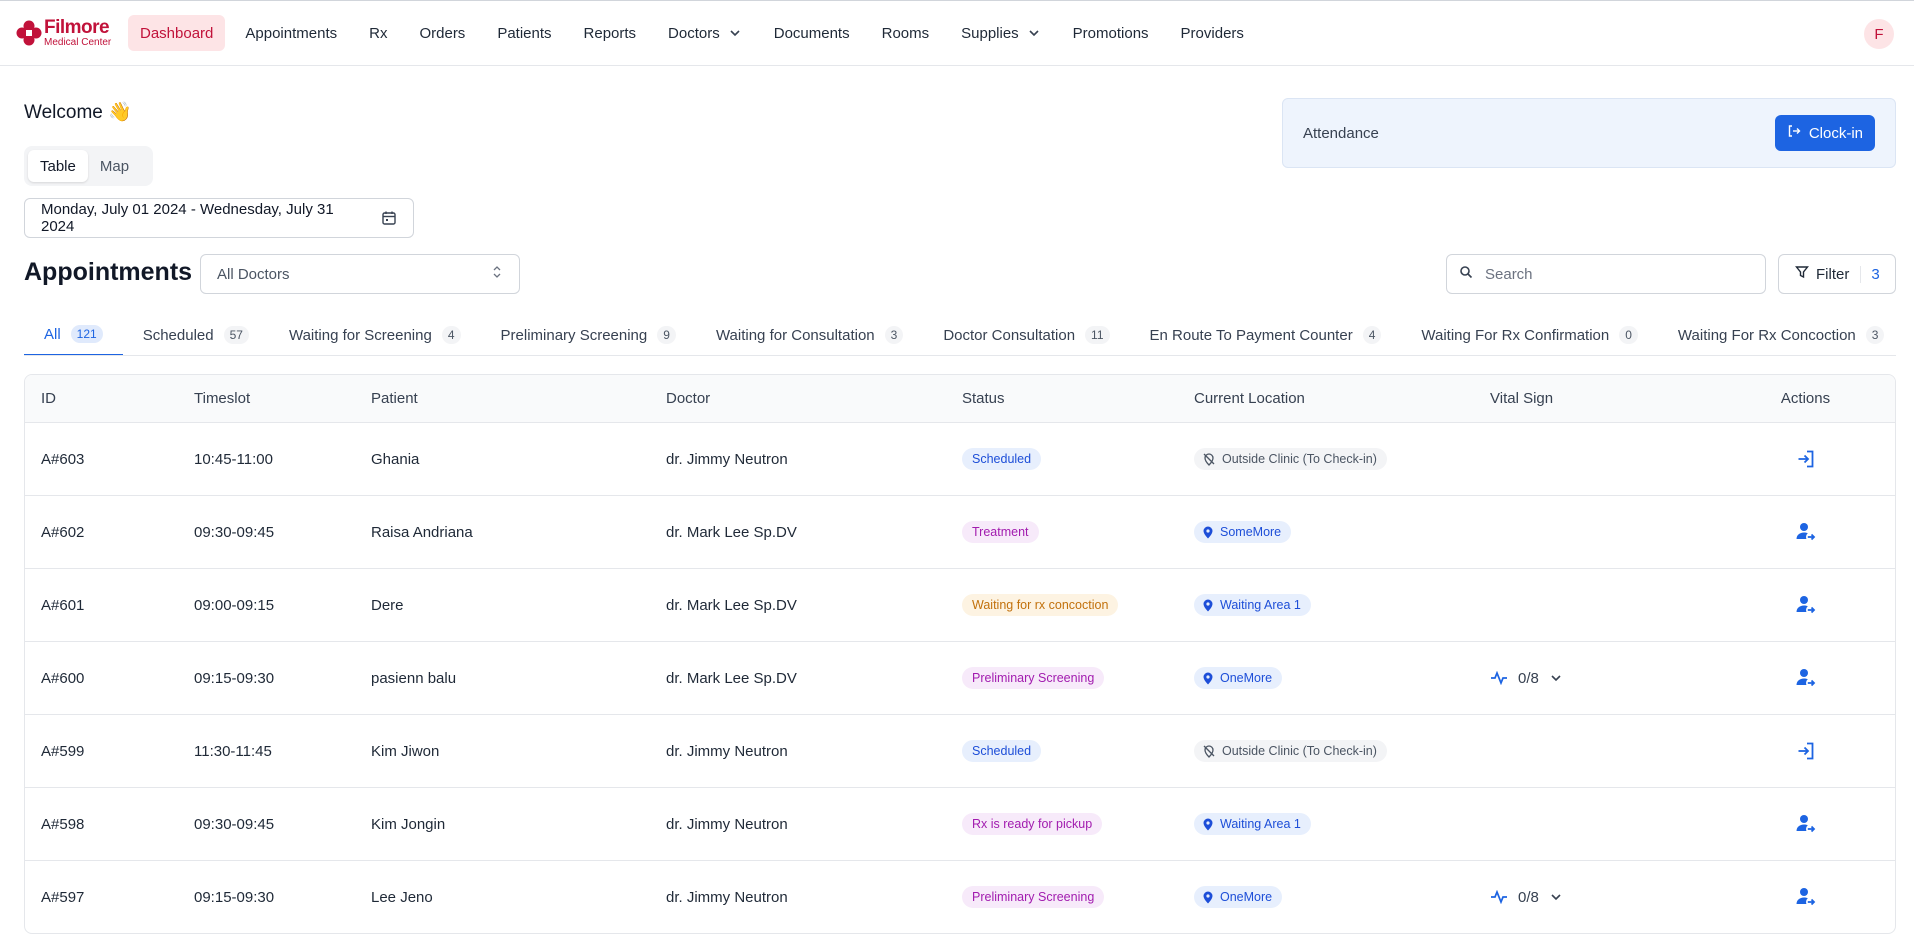  I want to click on cell-patient: pasienn balu, so click(414, 678).